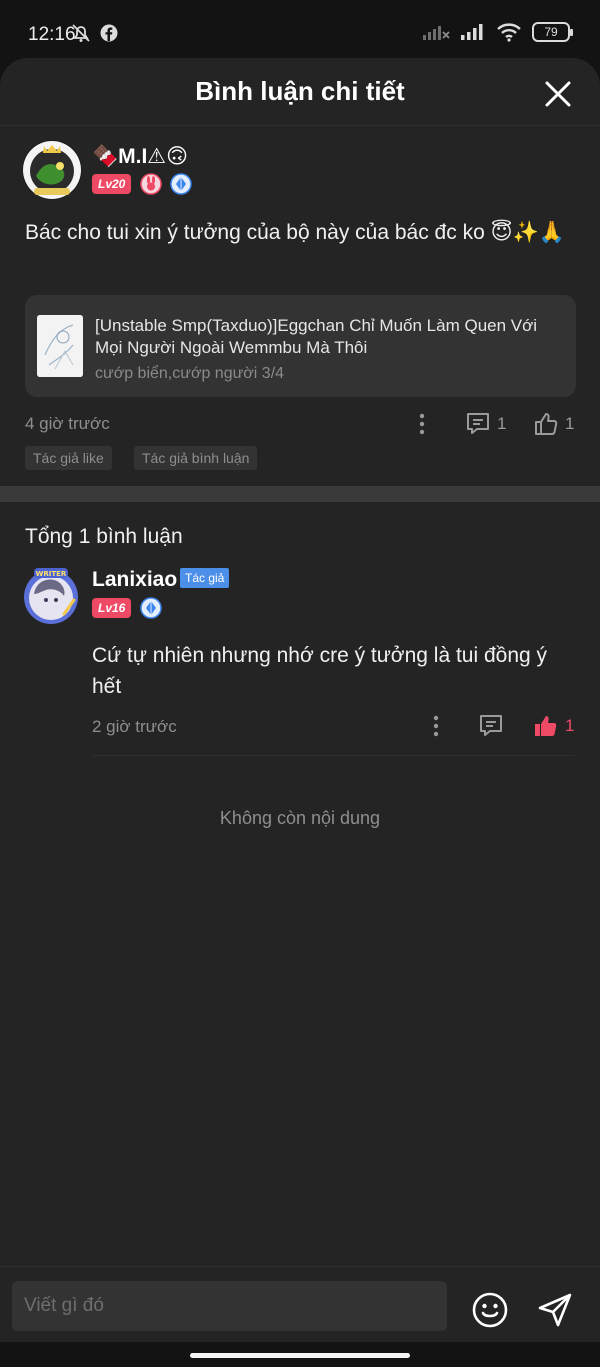  What do you see at coordinates (229, 1306) in the screenshot?
I see `comment-input` at bounding box center [229, 1306].